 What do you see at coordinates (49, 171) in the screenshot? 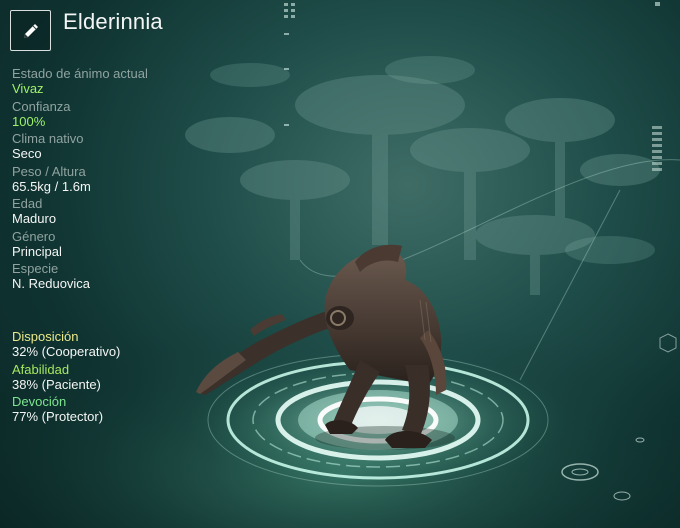
I see `stat-label: Peso / Altura` at bounding box center [49, 171].